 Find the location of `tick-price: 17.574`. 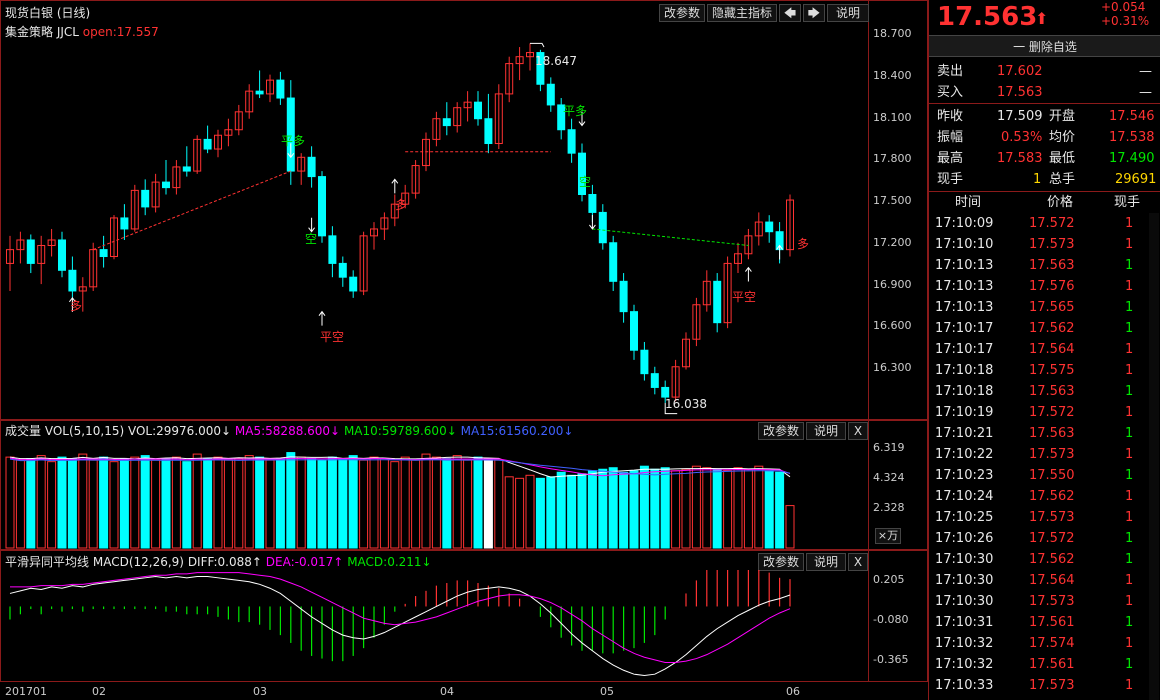

tick-price: 17.574 is located at coordinates (1052, 643).